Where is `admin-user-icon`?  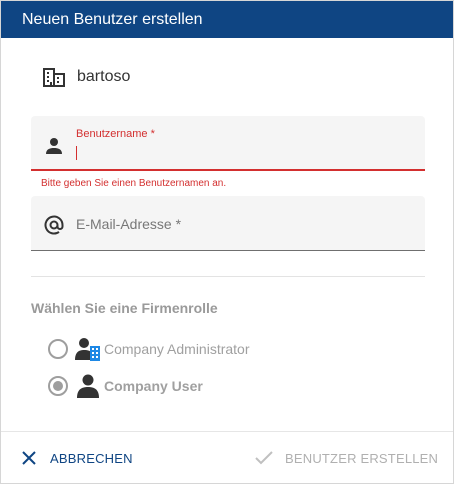 admin-user-icon is located at coordinates (87, 349).